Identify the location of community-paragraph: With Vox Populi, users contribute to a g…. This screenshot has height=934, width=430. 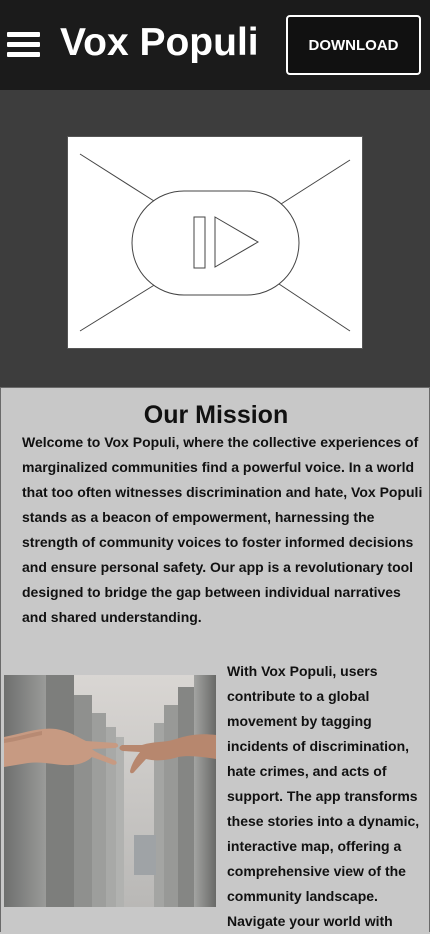
(323, 796).